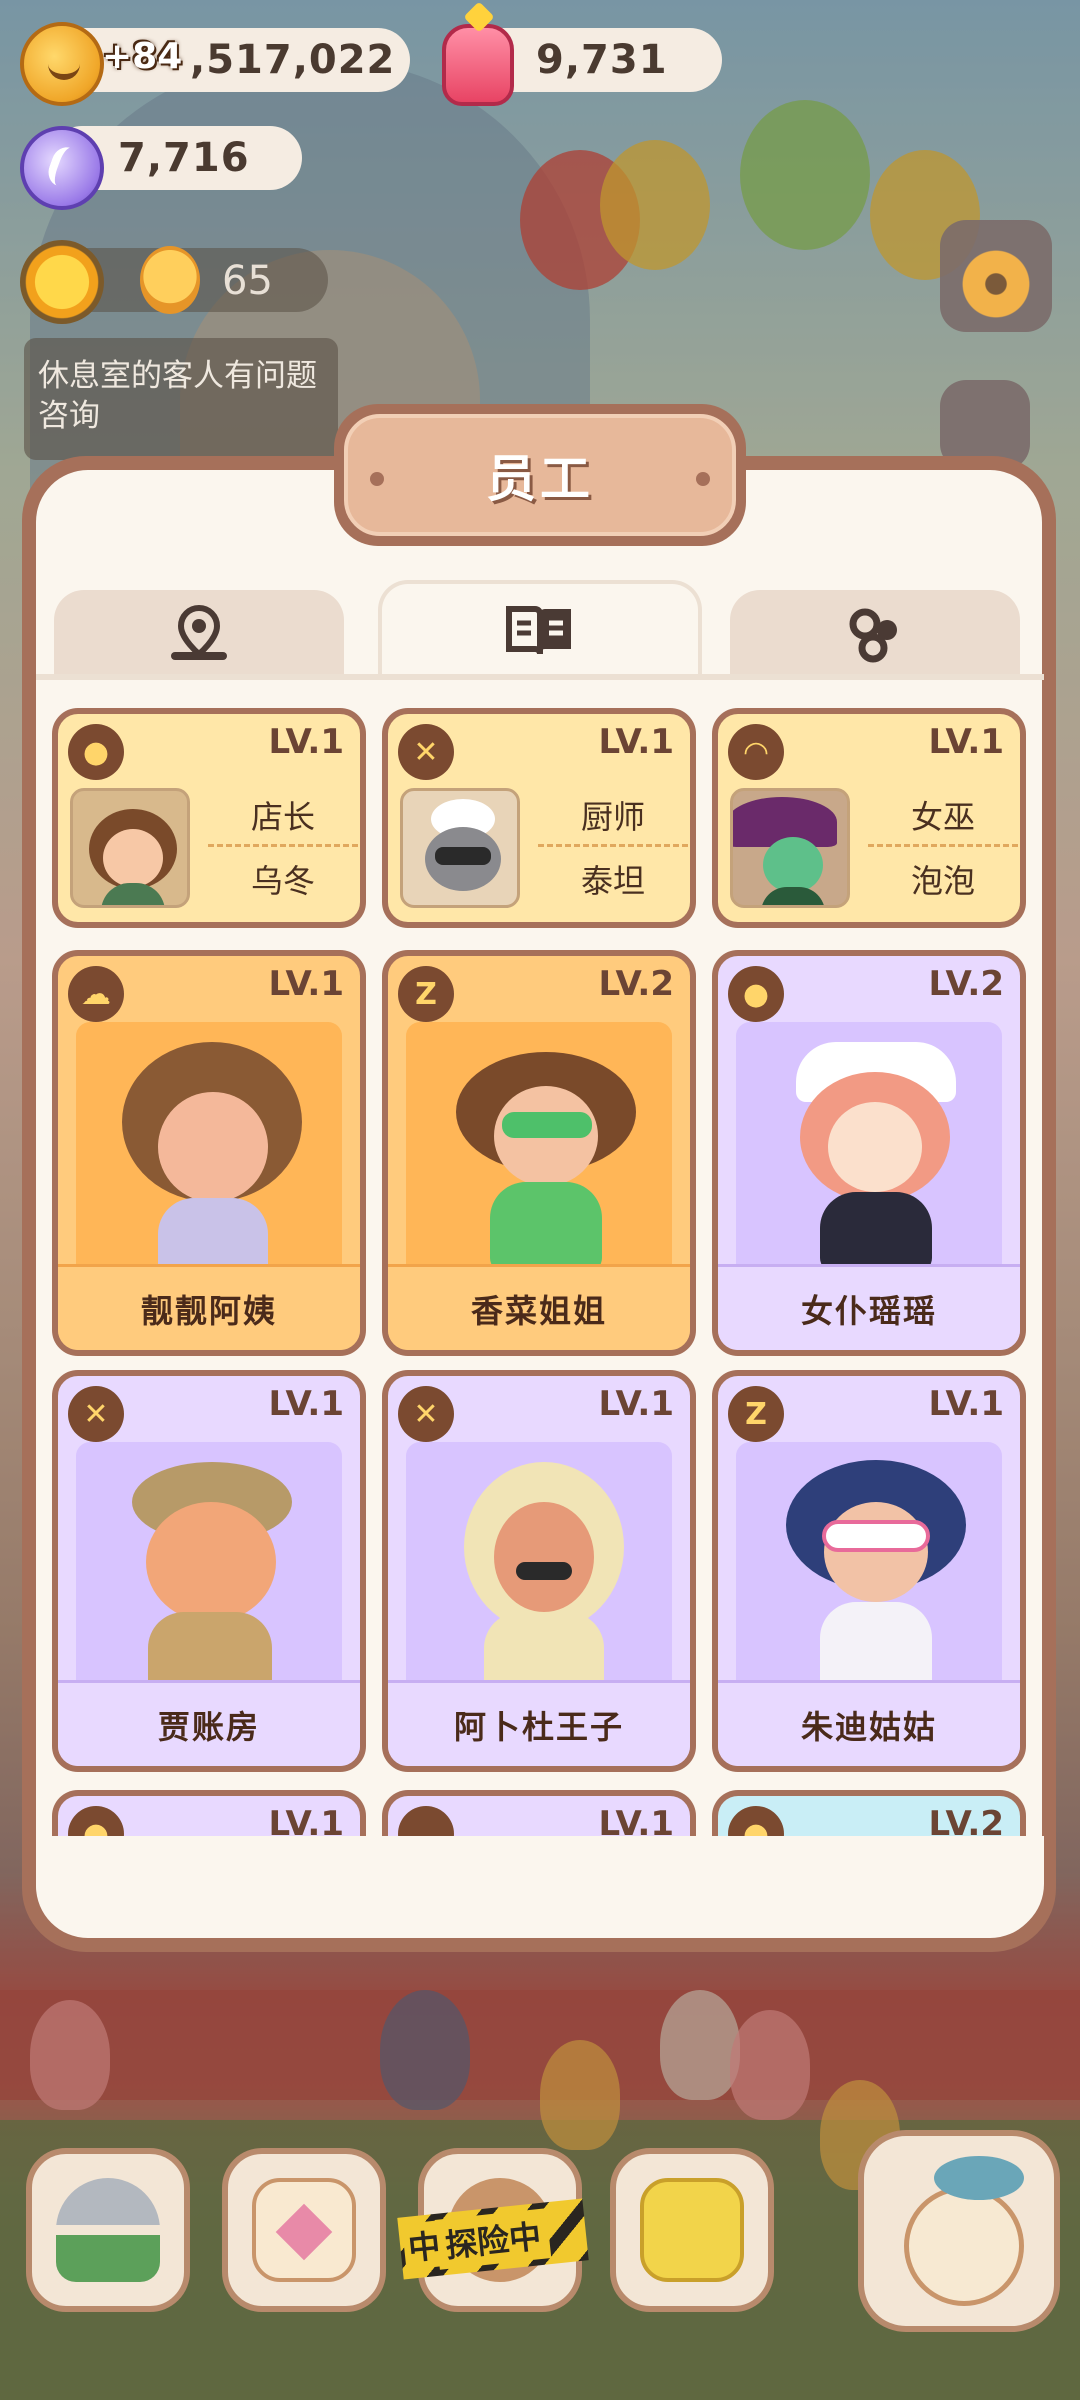  I want to click on cookie-coin-icon, so click(62, 64).